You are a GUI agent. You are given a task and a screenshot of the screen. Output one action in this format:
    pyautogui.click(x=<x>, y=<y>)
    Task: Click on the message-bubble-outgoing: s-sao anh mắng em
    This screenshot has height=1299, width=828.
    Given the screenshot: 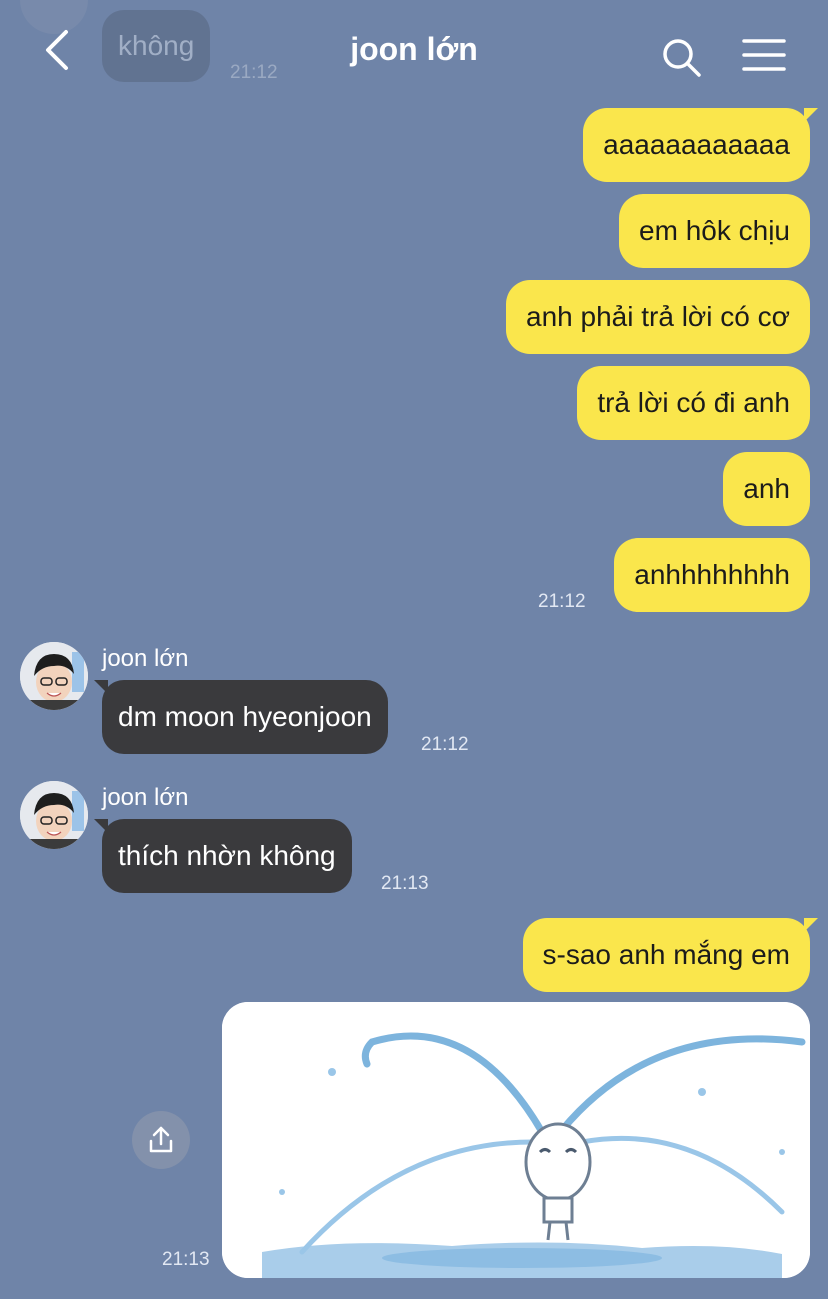 What is the action you would take?
    pyautogui.click(x=670, y=955)
    